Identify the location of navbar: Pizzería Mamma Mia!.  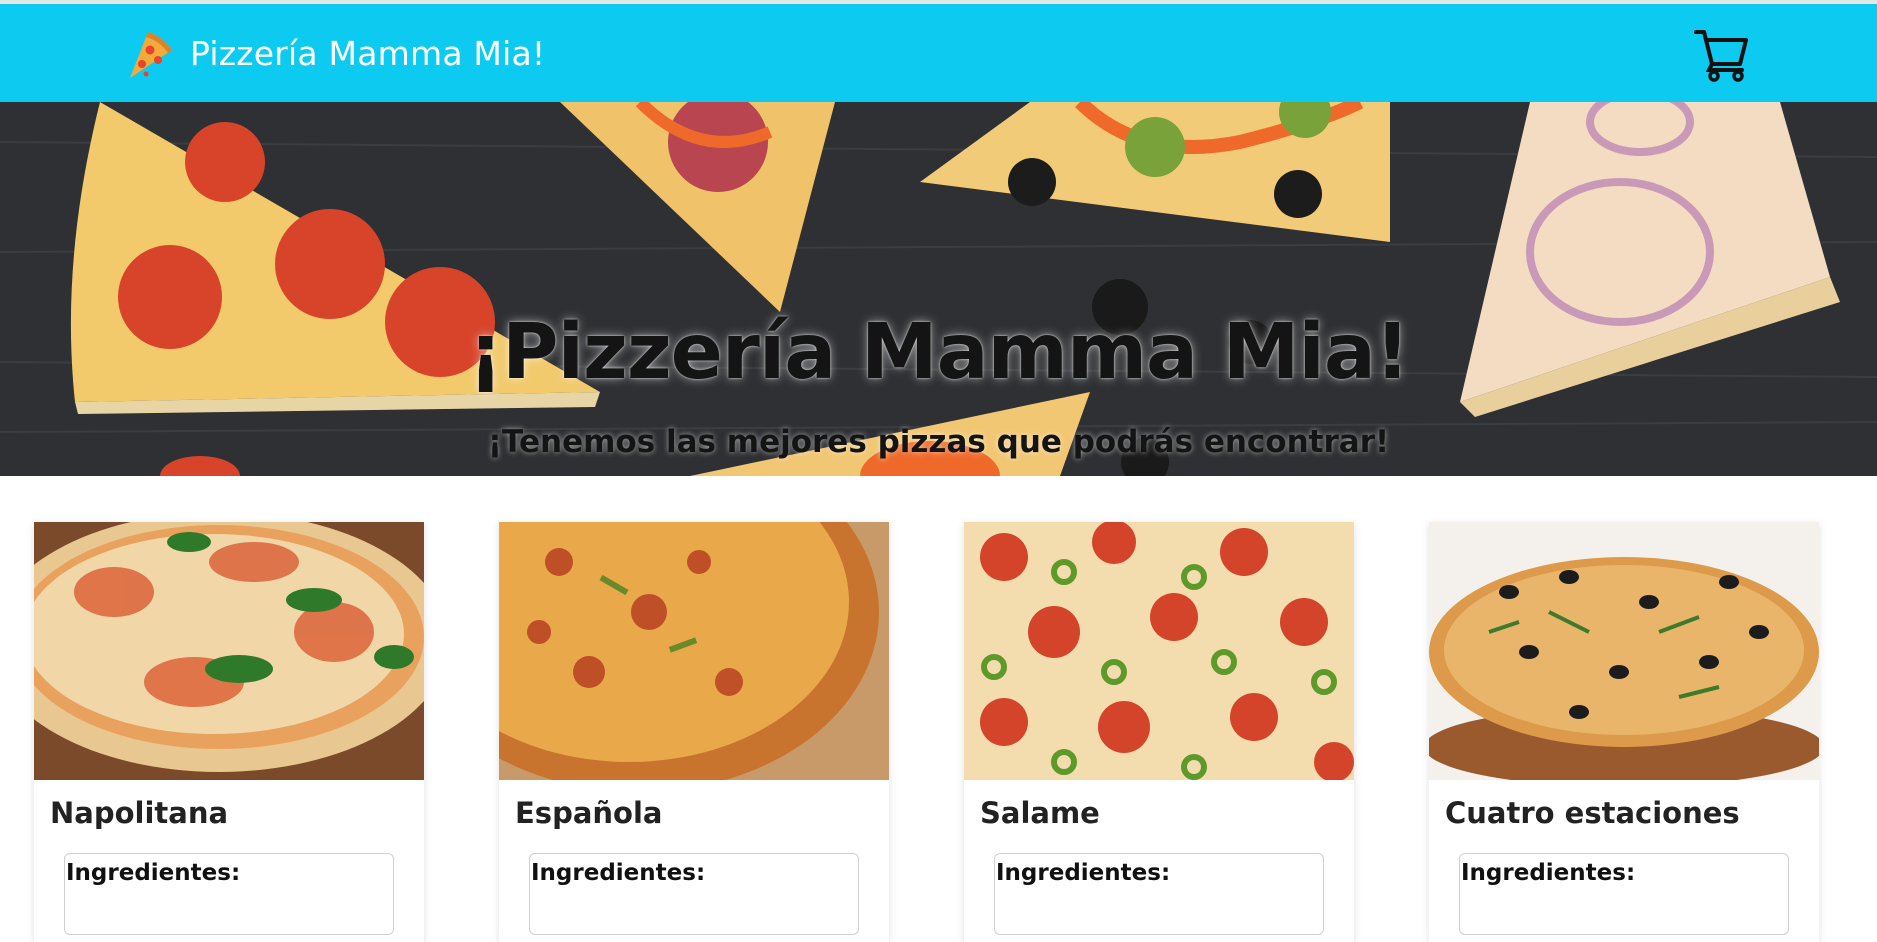
(938, 53).